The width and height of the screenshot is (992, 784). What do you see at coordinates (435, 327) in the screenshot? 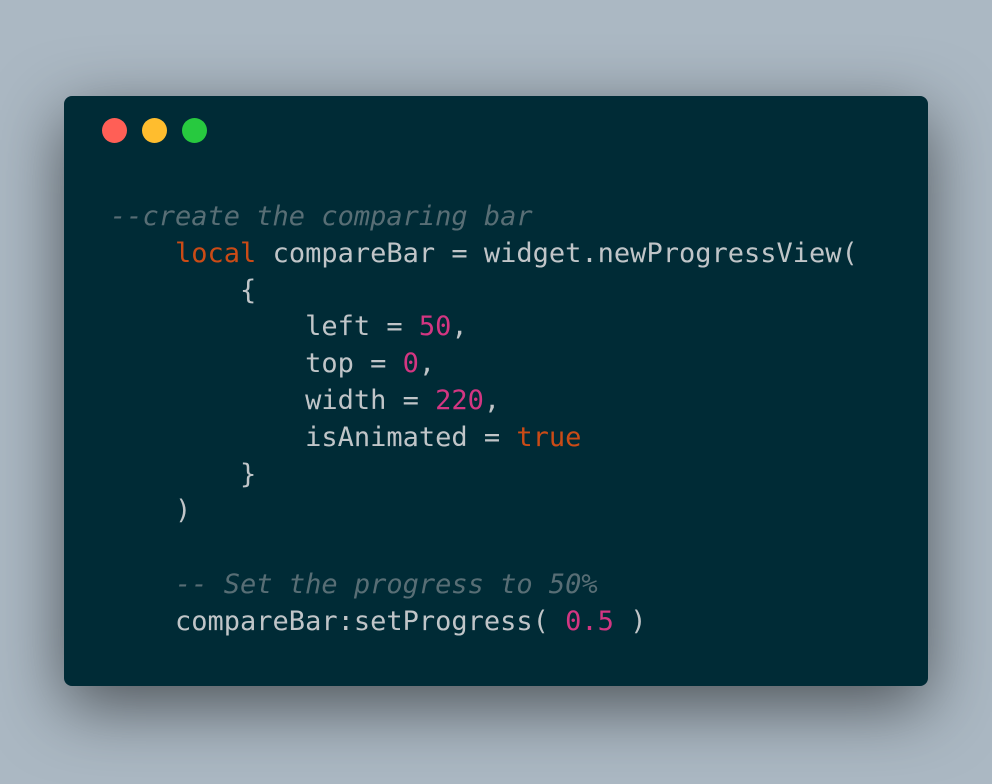
I see `code-token-number: 50` at bounding box center [435, 327].